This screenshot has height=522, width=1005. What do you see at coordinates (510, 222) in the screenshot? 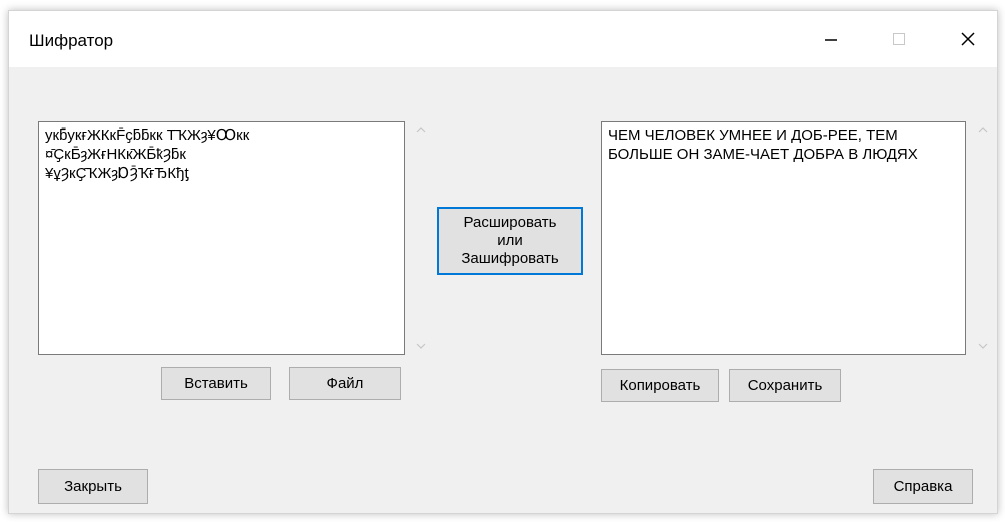
I see `encrypt-decrypt-label-1: Расшировать` at bounding box center [510, 222].